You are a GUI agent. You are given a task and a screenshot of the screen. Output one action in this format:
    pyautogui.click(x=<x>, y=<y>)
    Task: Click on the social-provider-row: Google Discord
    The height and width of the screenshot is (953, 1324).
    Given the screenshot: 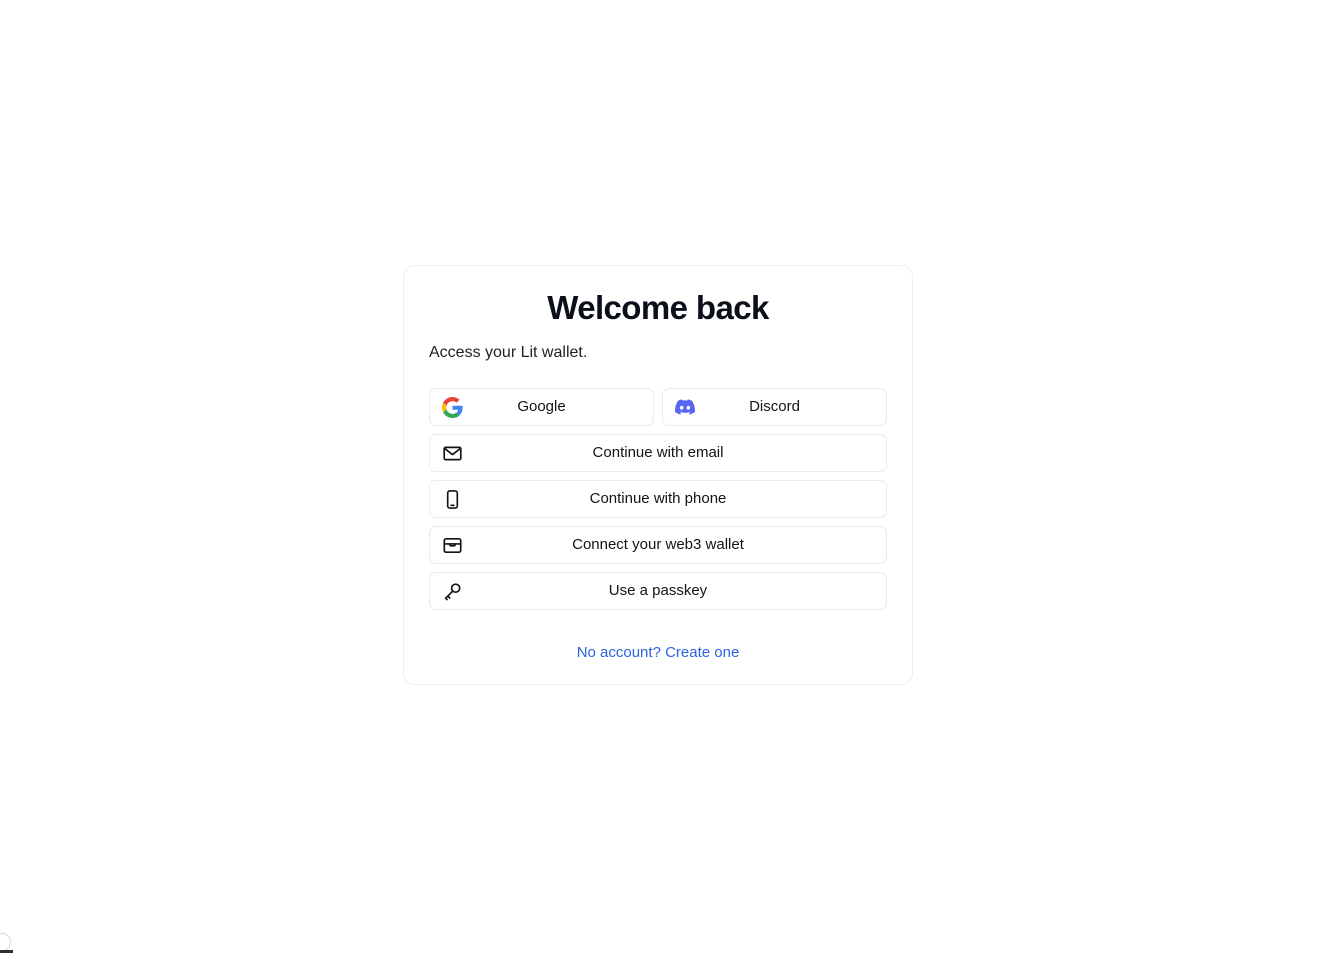 What is the action you would take?
    pyautogui.click(x=658, y=407)
    